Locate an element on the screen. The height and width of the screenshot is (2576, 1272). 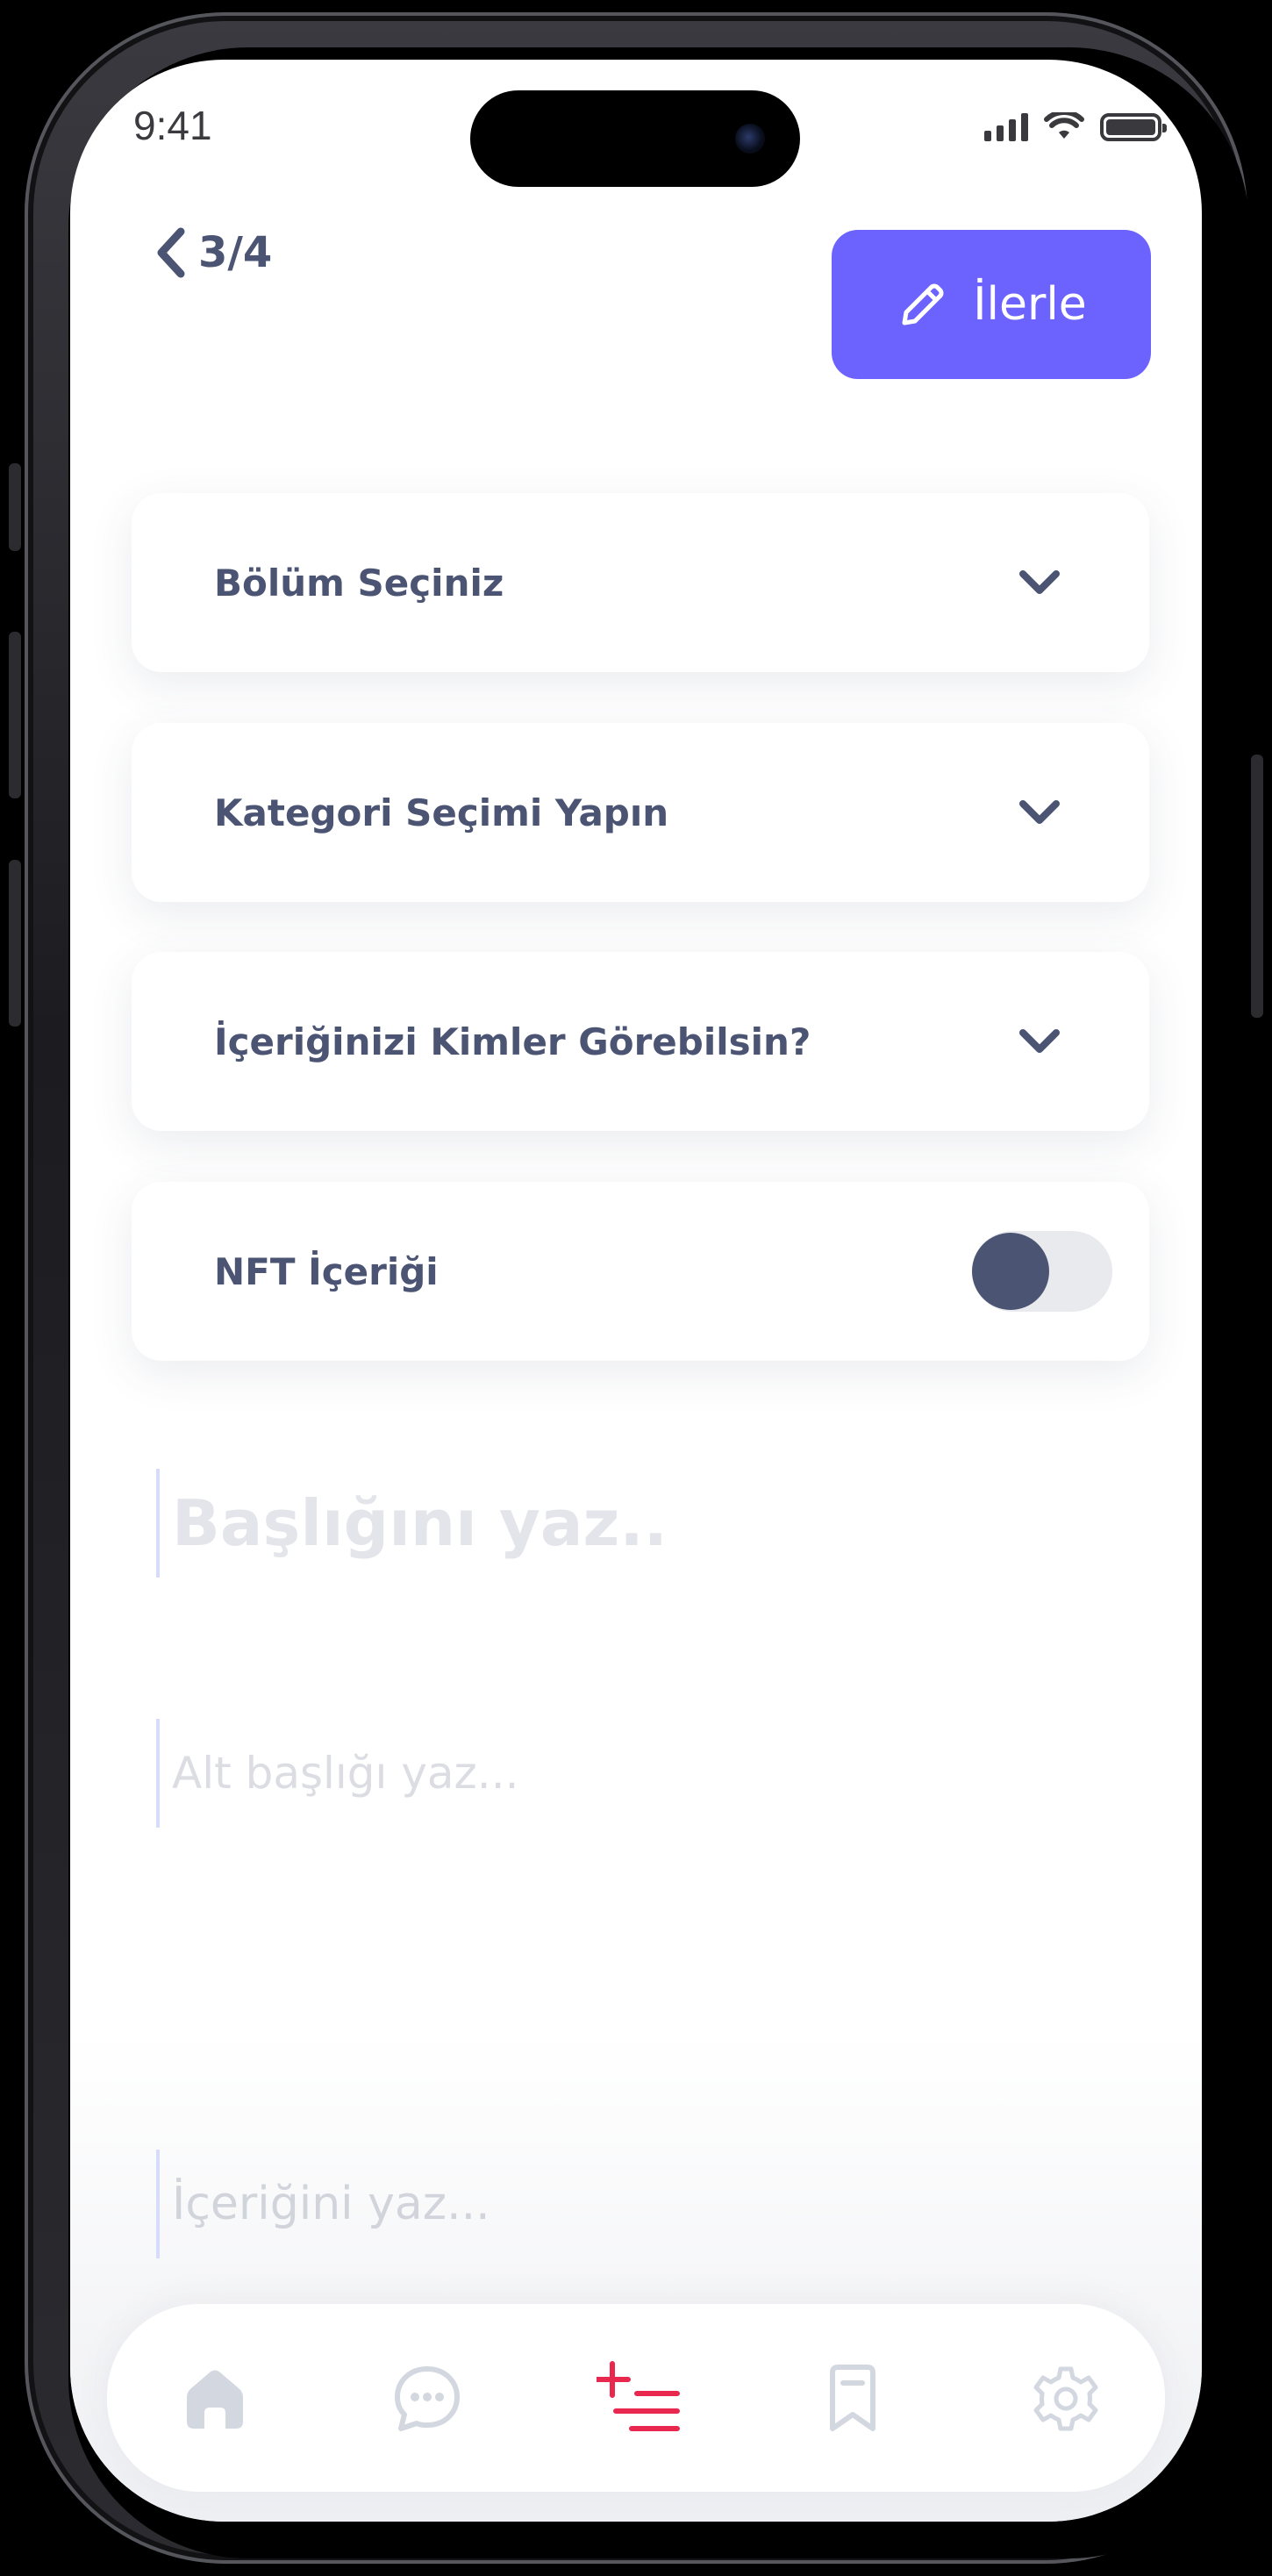
subtitle-field is located at coordinates (602, 1773).